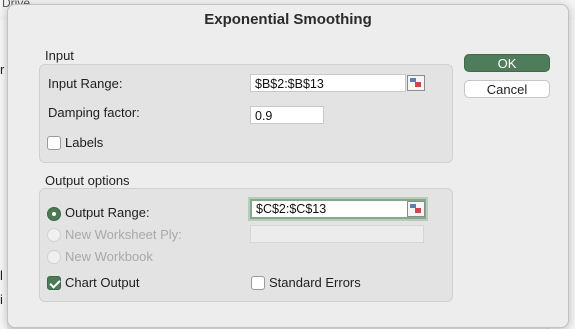  I want to click on standard-errors-label: Standard Errors, so click(315, 282).